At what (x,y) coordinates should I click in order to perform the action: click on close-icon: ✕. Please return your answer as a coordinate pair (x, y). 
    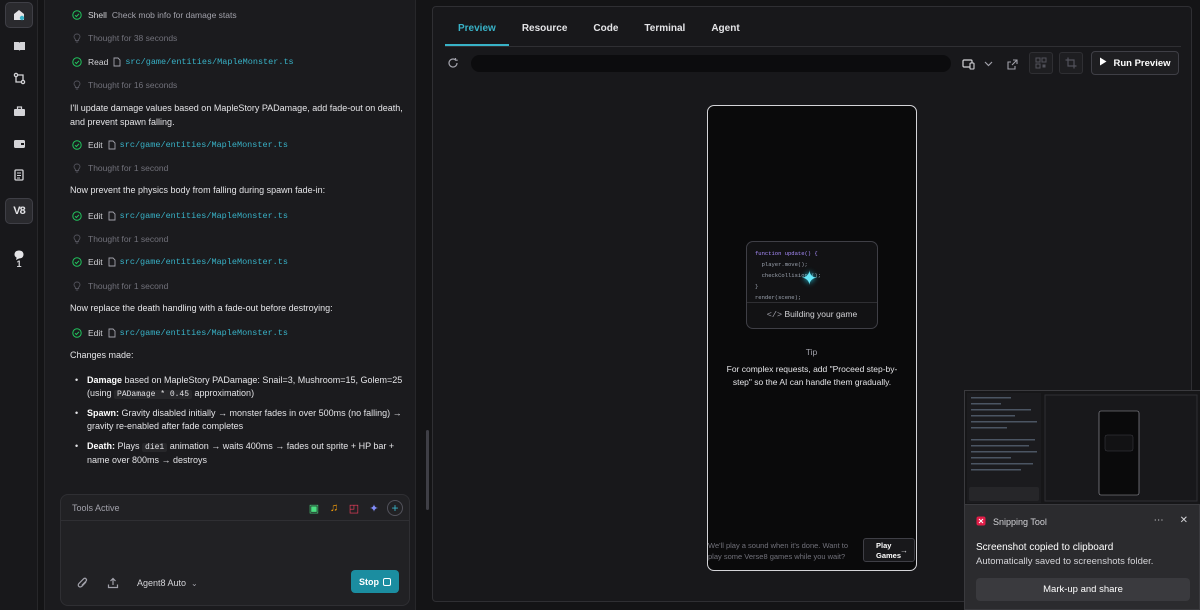
    Looking at the image, I should click on (1184, 520).